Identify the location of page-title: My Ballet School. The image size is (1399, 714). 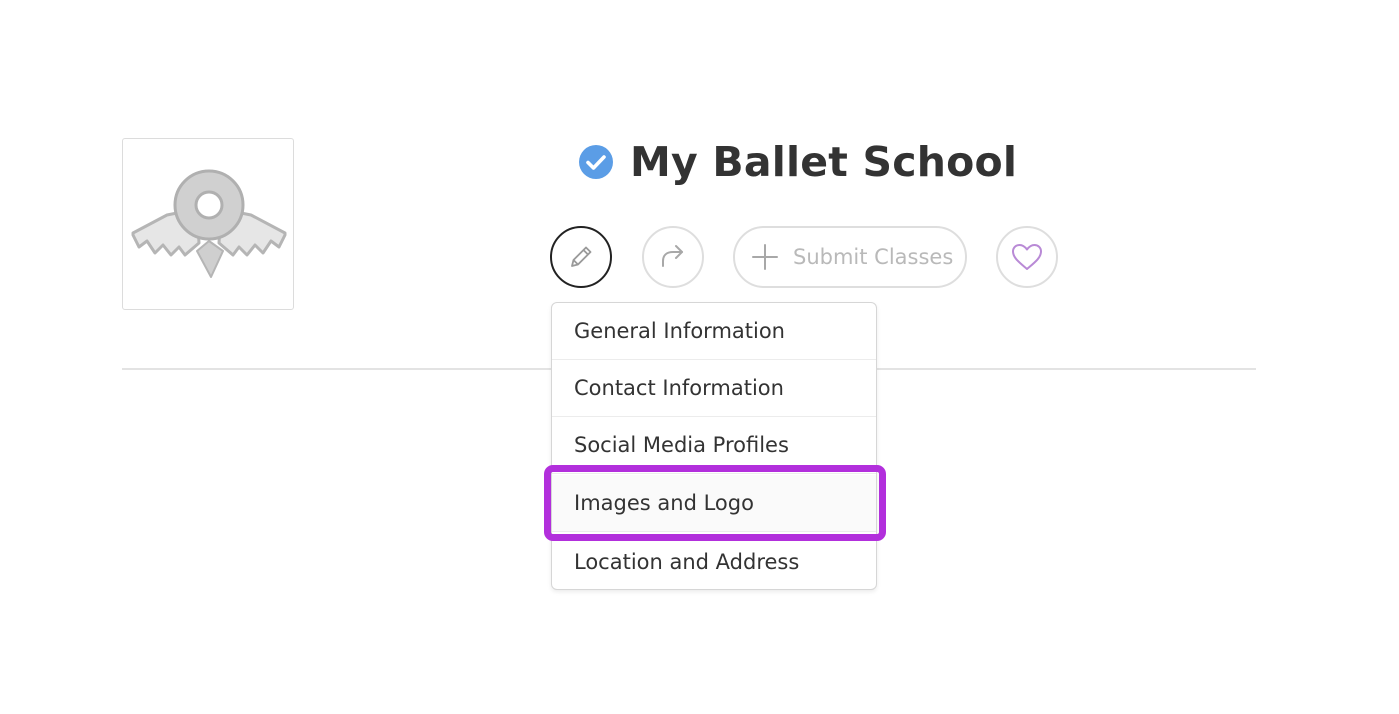
(824, 162).